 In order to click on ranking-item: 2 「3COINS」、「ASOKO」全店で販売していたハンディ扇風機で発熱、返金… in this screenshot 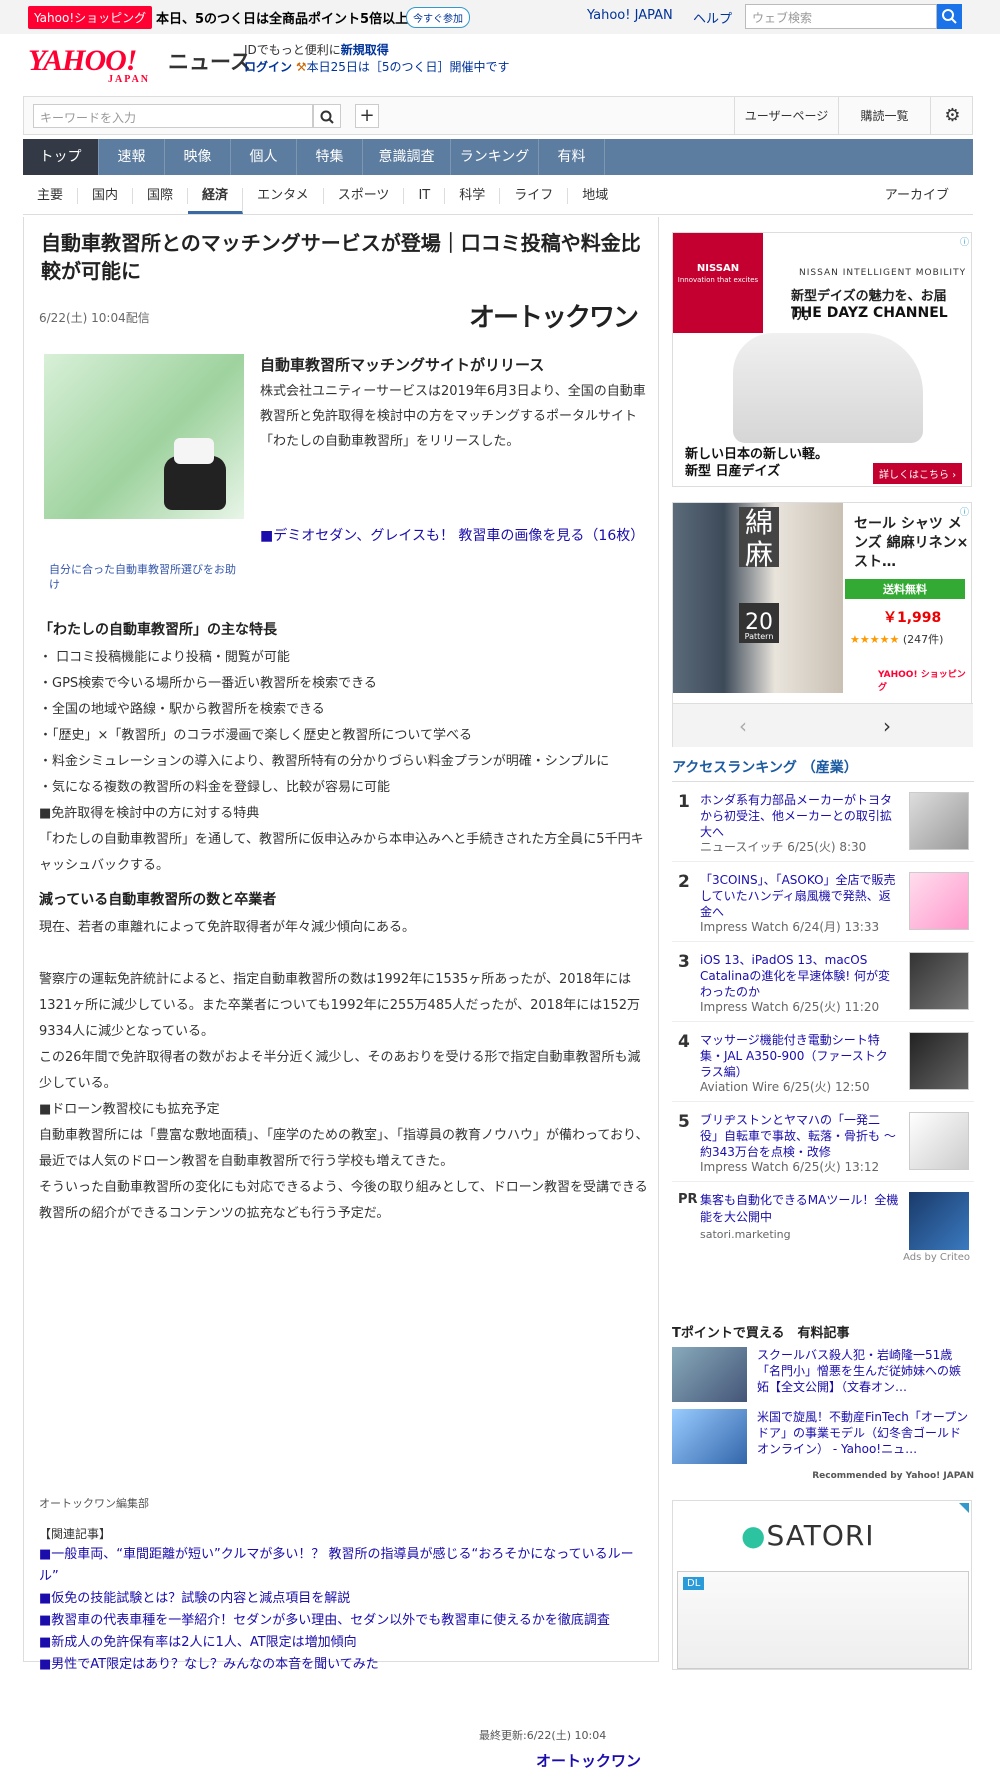, I will do `click(823, 902)`.